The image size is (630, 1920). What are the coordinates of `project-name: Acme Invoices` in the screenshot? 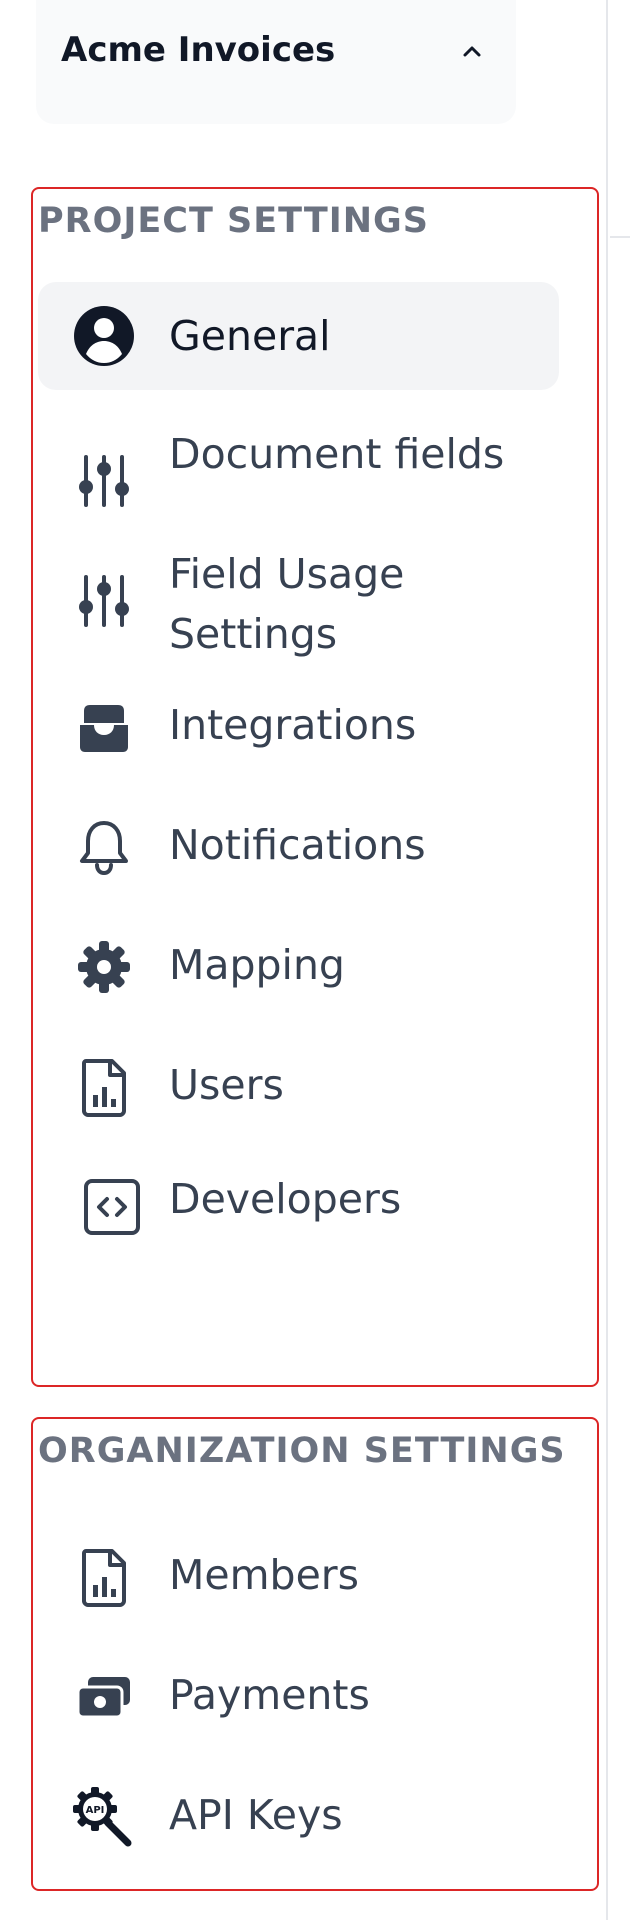 It's located at (198, 50).